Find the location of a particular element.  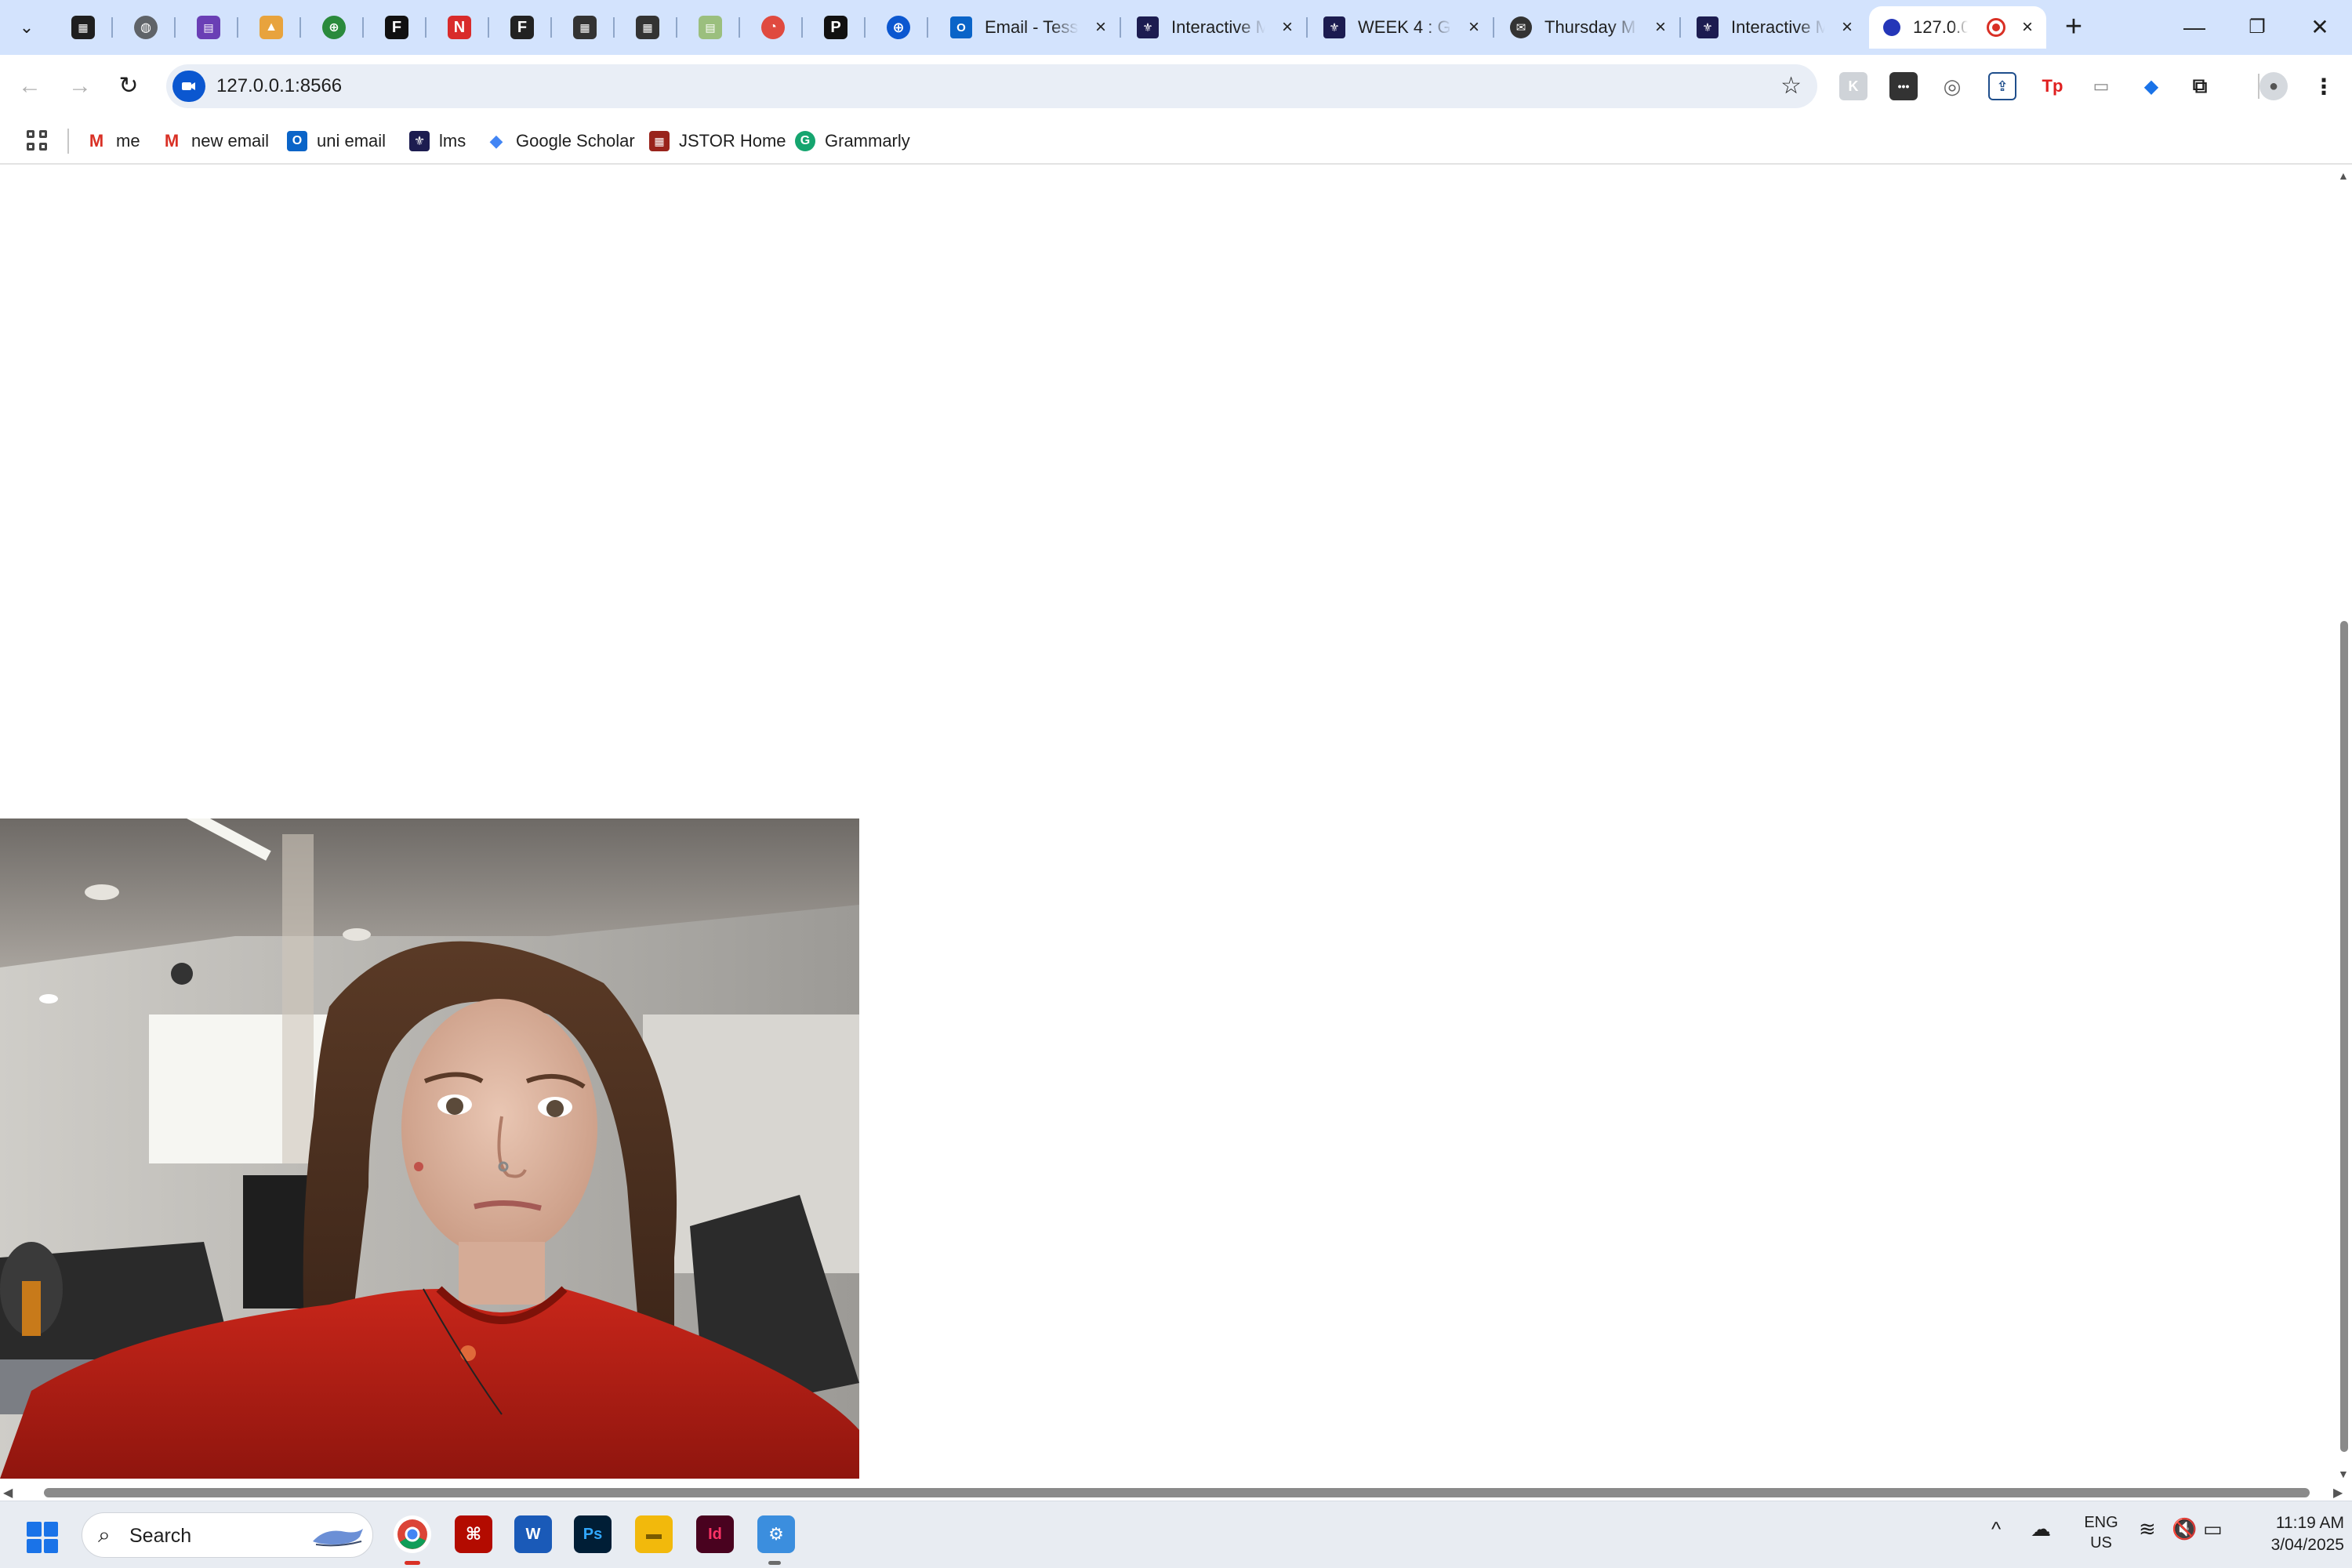

vertical-scrollbar: ▲ ▼ is located at coordinates (2344, 824).